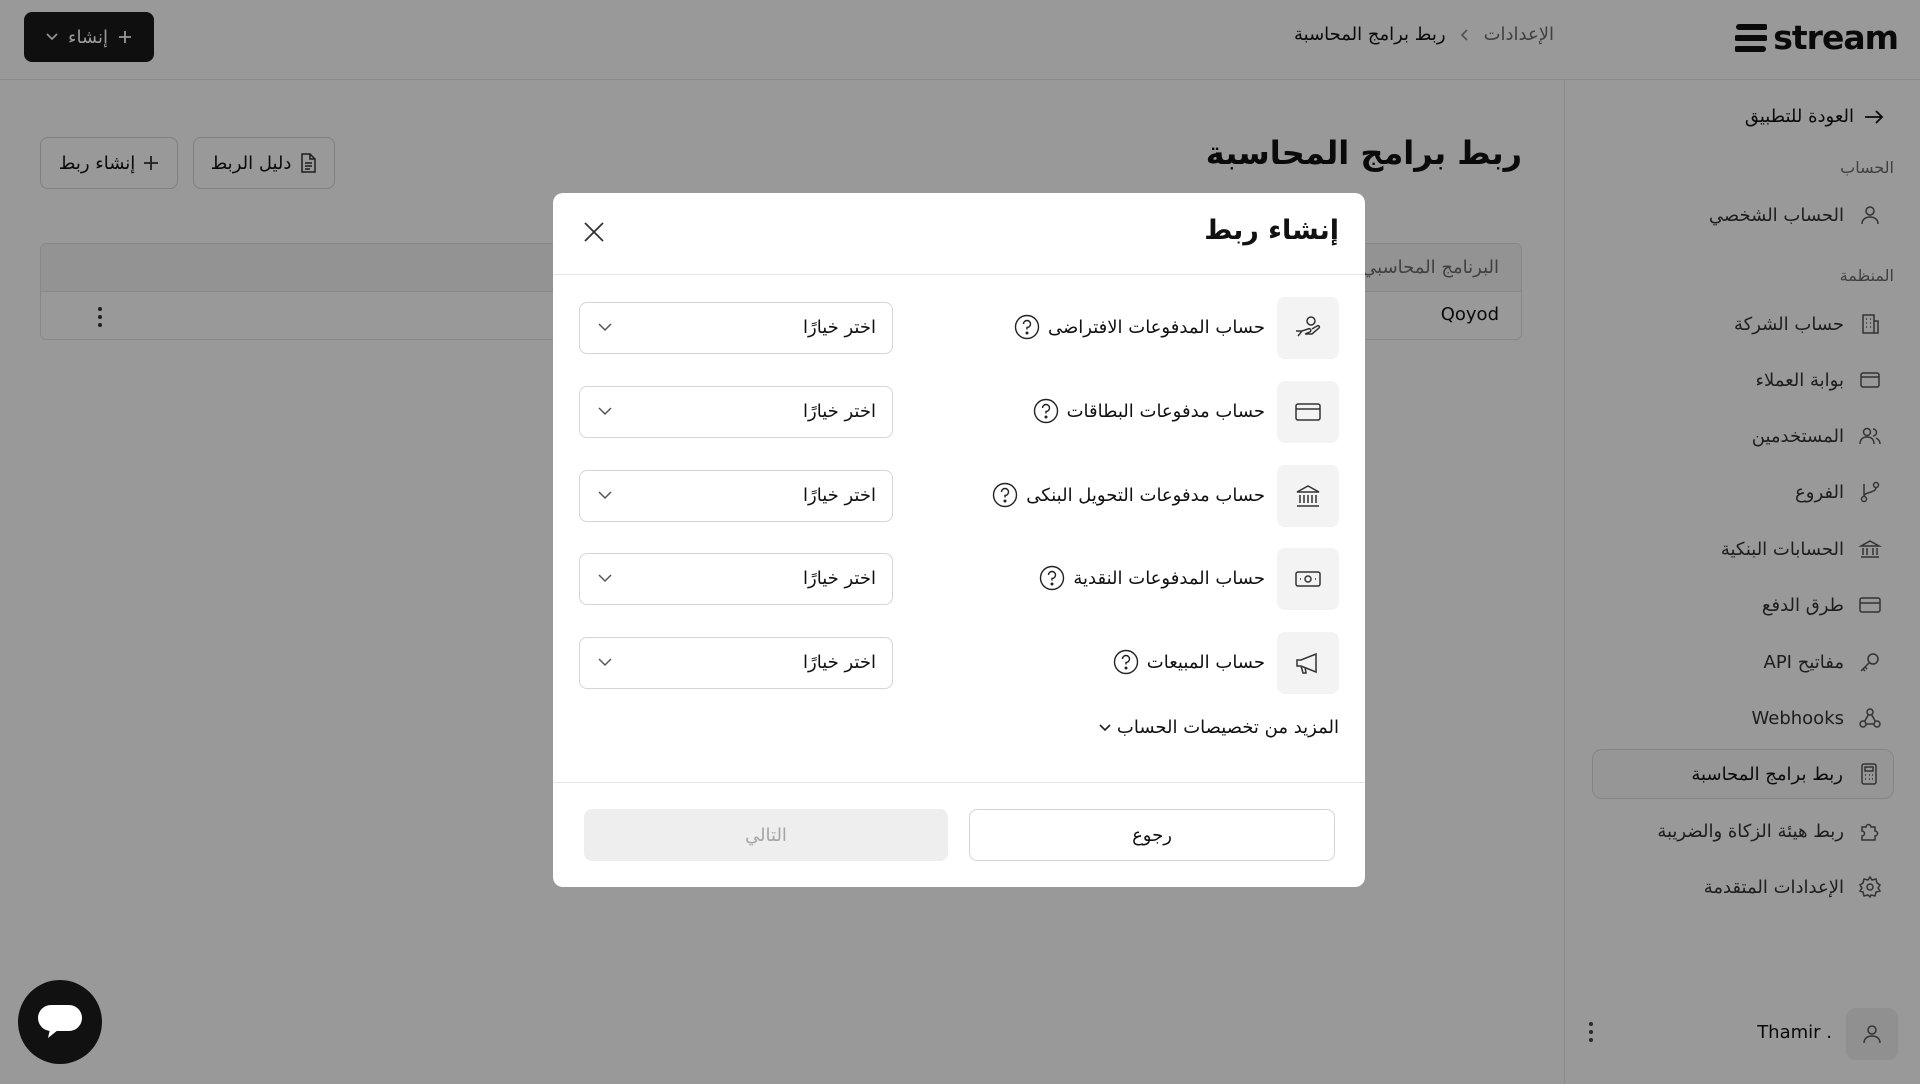 The height and width of the screenshot is (1084, 1920). Describe the element at coordinates (1152, 835) in the screenshot. I see `back-button: رجوع` at that location.